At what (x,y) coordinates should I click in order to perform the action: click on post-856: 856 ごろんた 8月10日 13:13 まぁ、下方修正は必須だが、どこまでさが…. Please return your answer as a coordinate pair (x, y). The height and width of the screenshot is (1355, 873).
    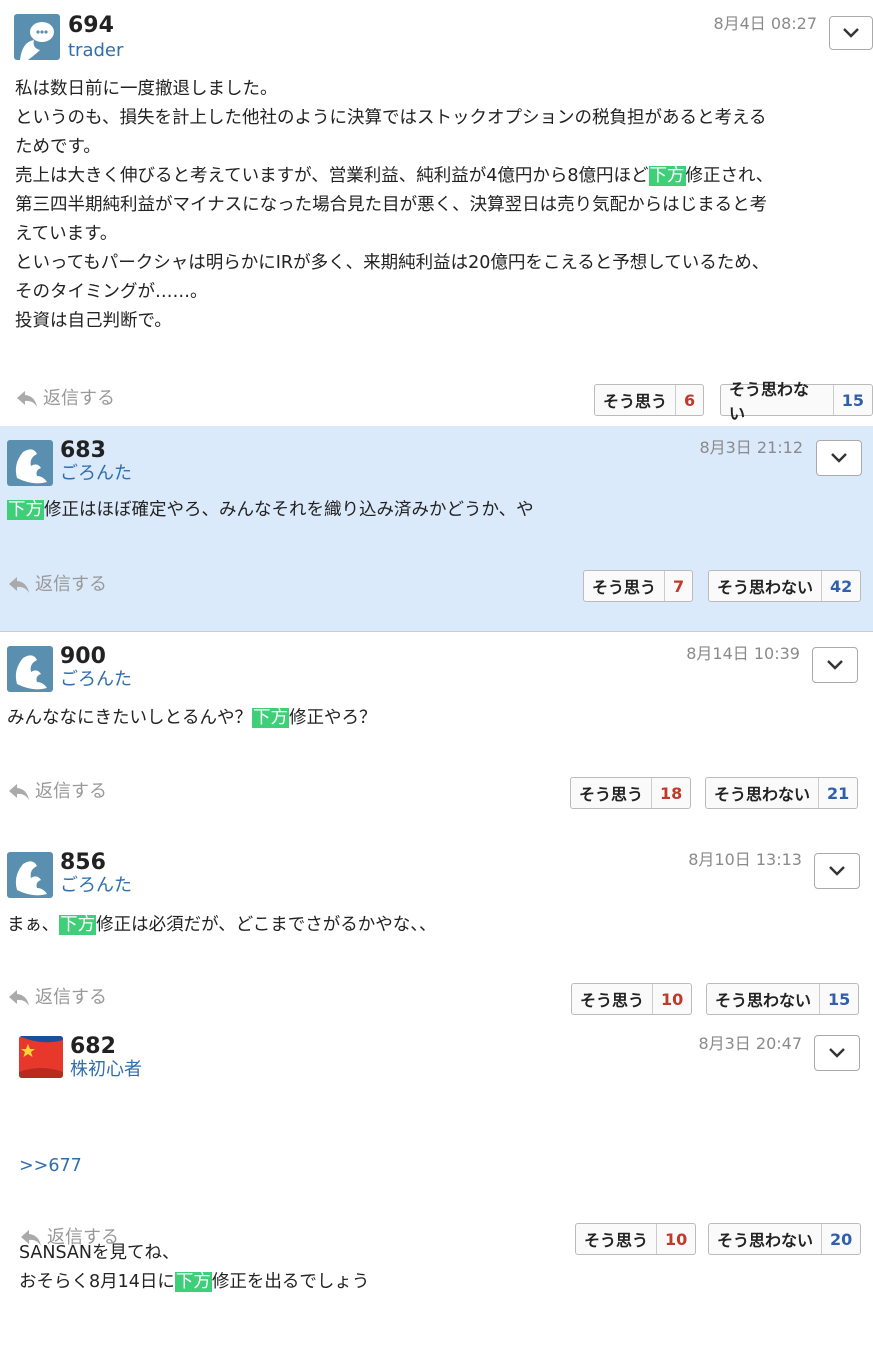
    Looking at the image, I should click on (436, 928).